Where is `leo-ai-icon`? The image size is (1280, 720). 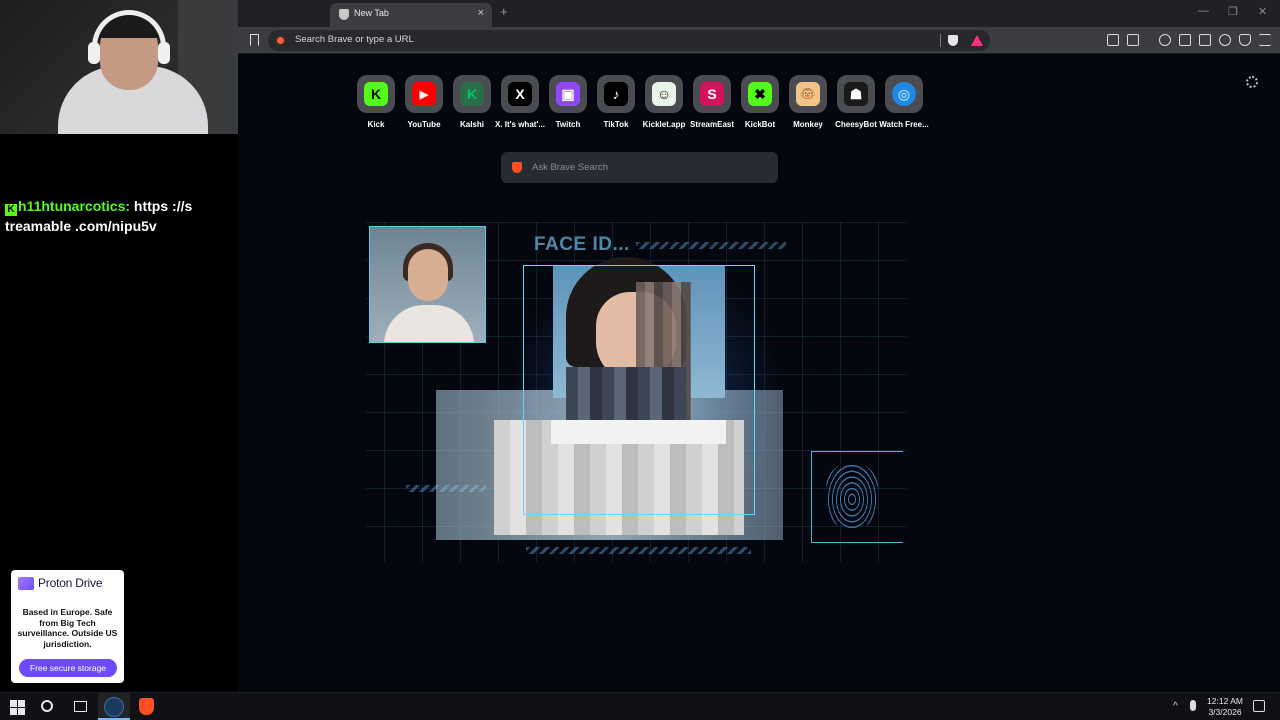
leo-ai-icon is located at coordinates (1225, 40).